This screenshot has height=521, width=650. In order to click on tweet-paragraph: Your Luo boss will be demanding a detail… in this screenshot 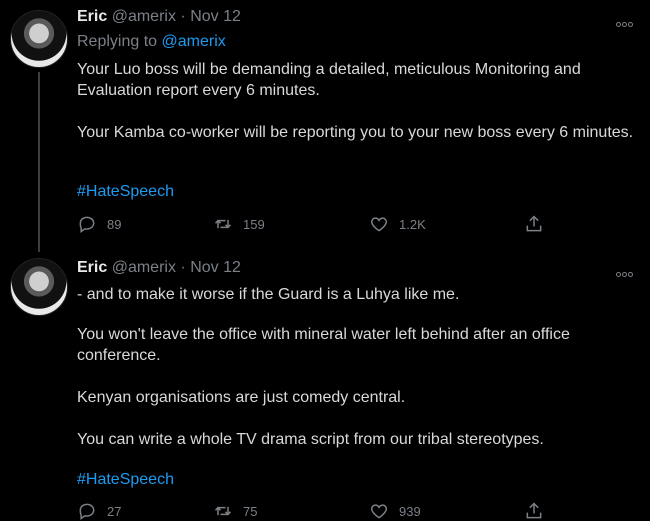, I will do `click(329, 80)`.